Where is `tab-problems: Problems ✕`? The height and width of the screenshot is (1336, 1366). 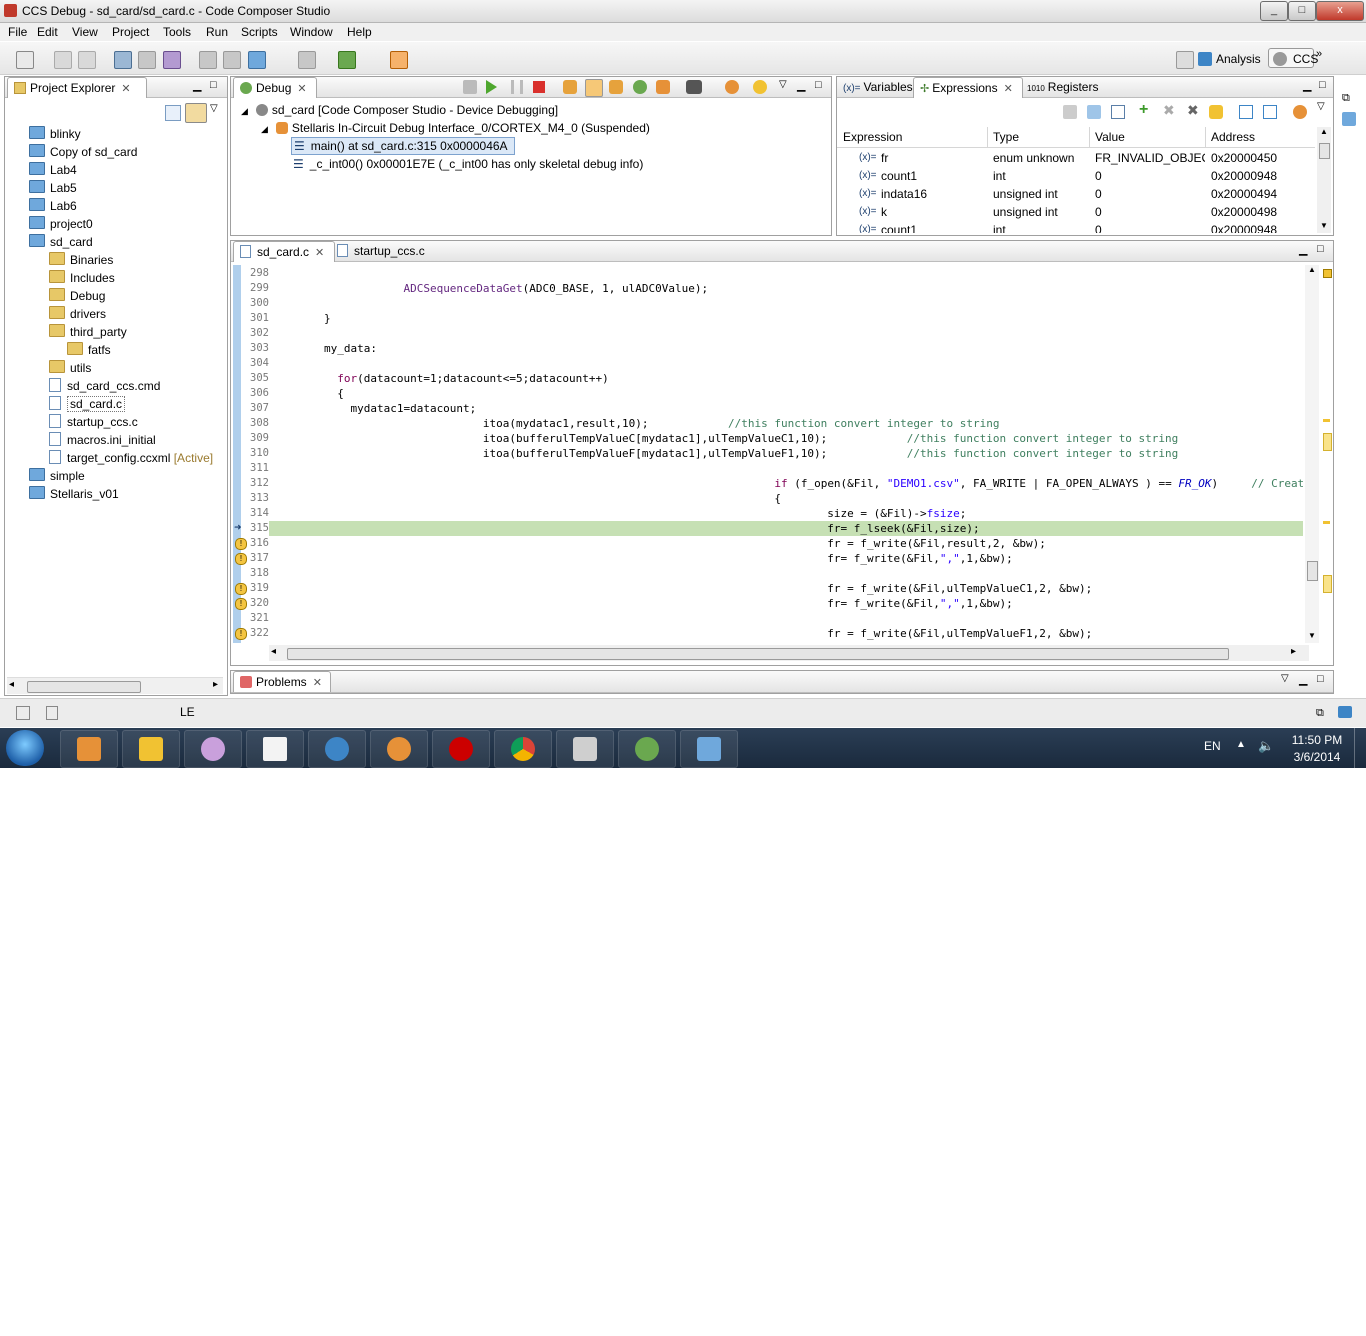 tab-problems: Problems ✕ is located at coordinates (282, 681).